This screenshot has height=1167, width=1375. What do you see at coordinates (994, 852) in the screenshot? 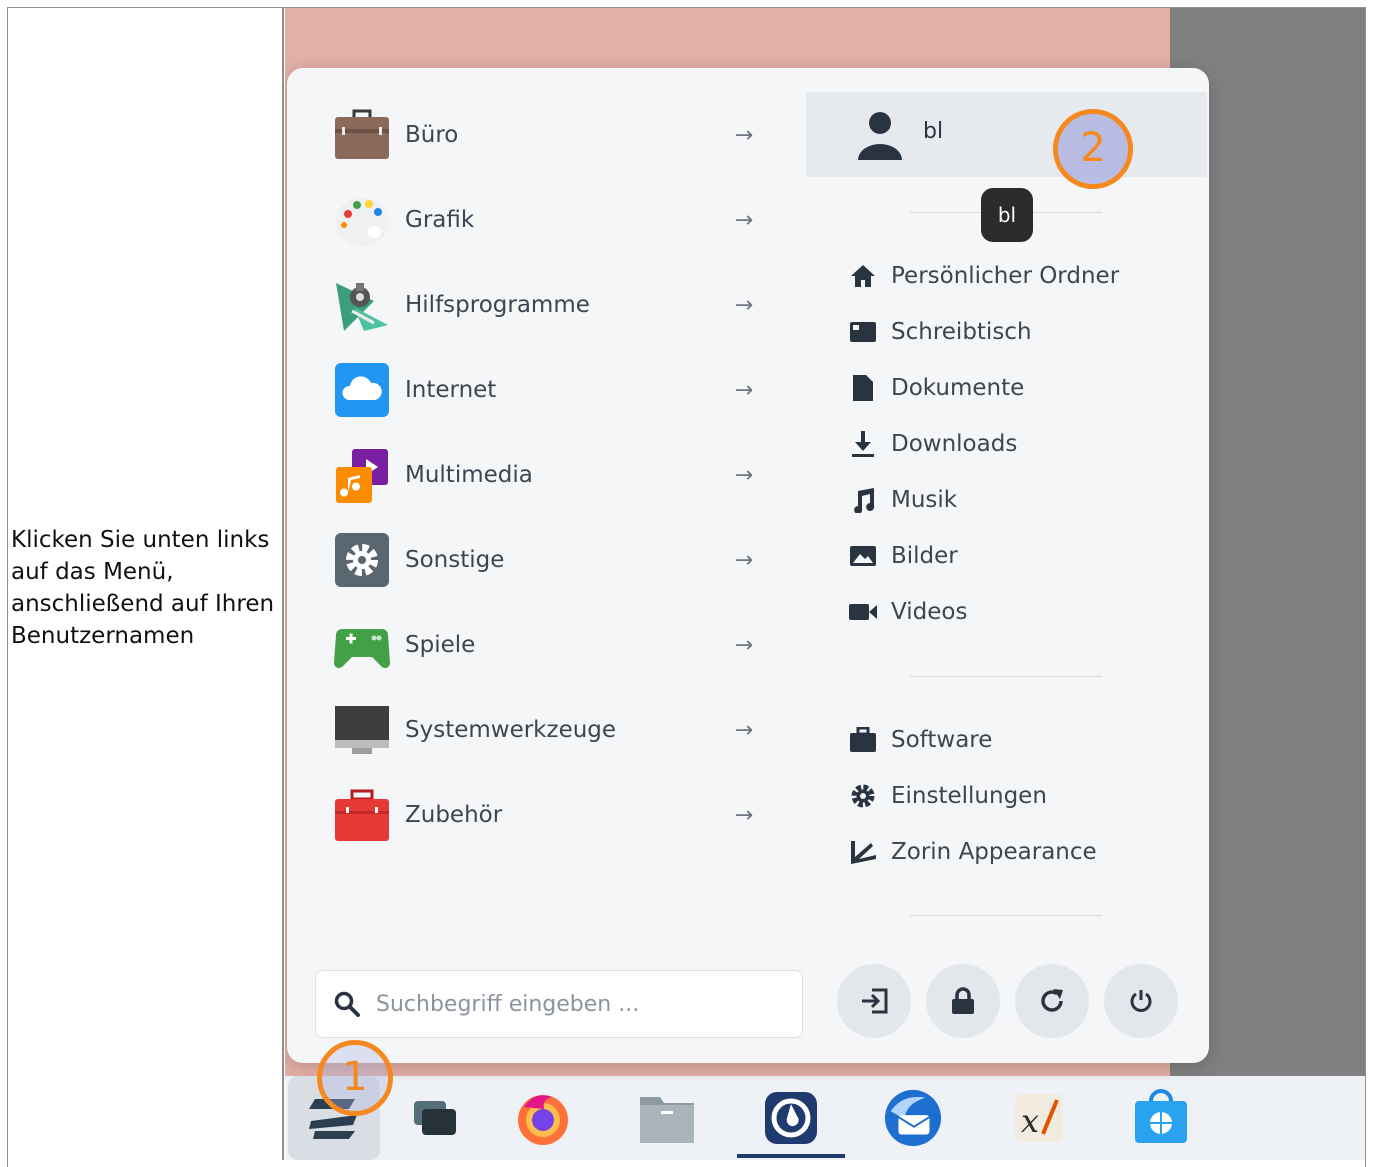
I see `system-label: Zorin Appearance` at bounding box center [994, 852].